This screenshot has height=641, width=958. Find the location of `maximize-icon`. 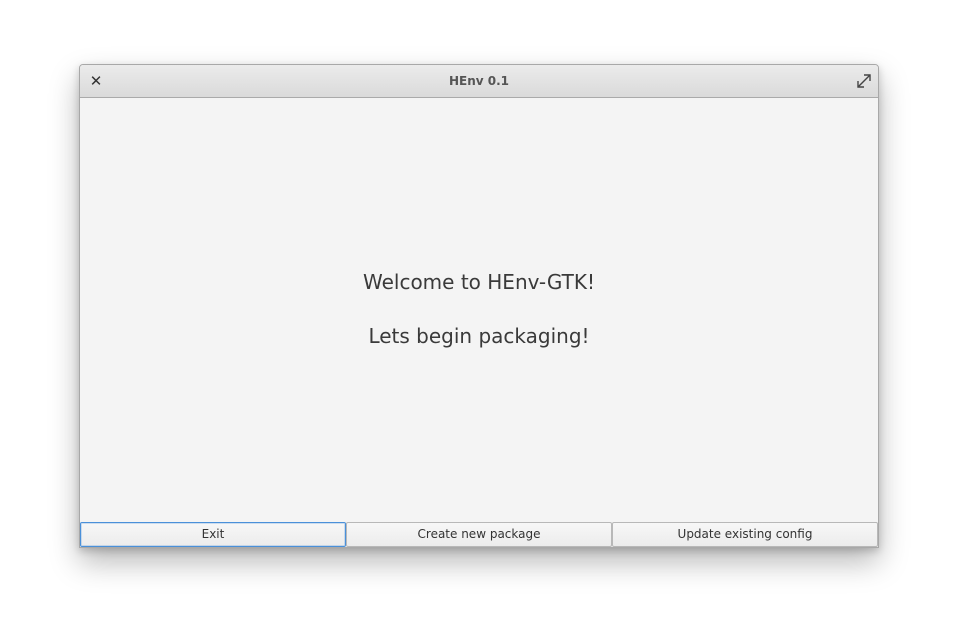

maximize-icon is located at coordinates (864, 81).